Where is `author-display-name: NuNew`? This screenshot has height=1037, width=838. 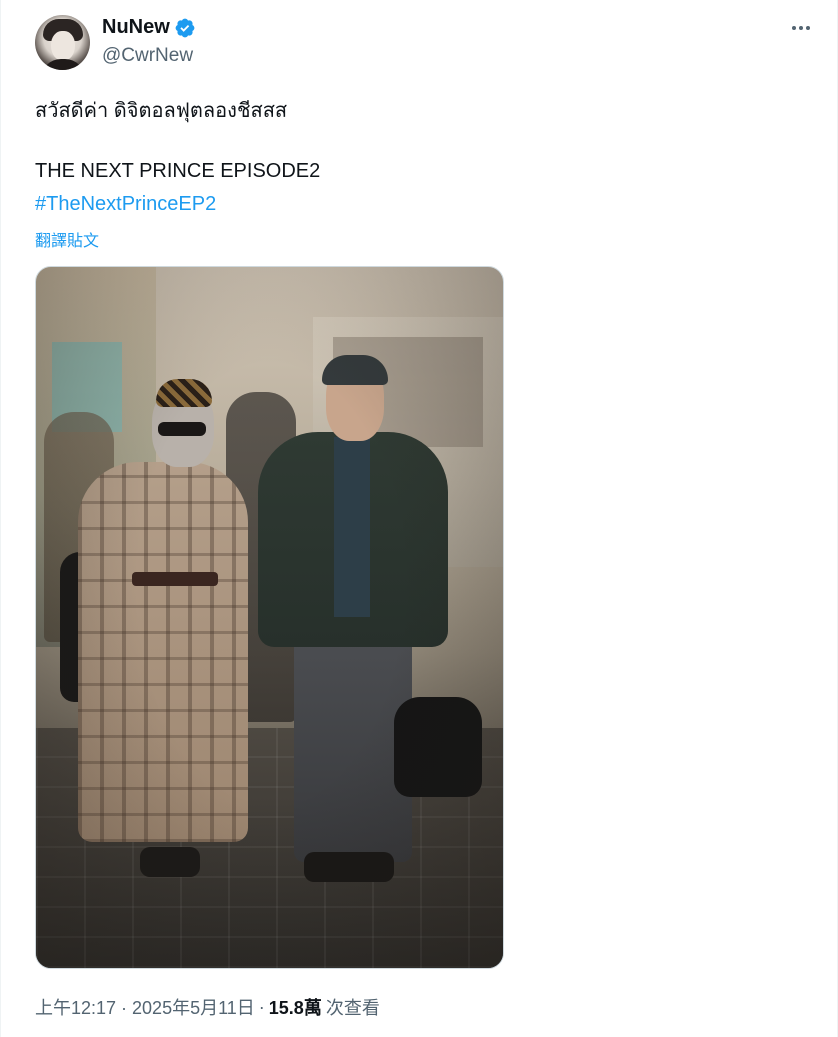 author-display-name: NuNew is located at coordinates (136, 27).